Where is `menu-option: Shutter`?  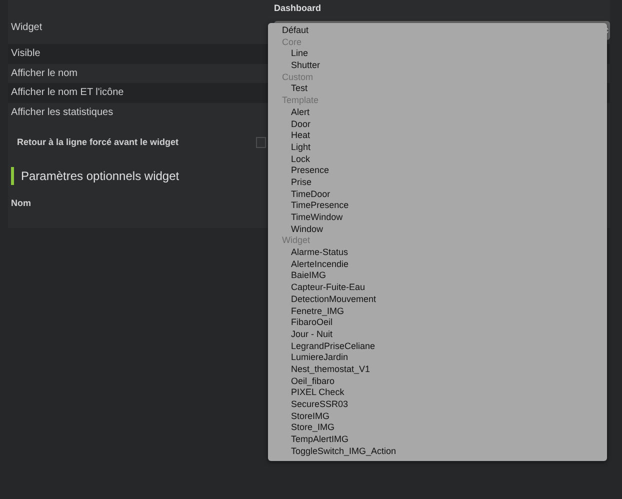 menu-option: Shutter is located at coordinates (294, 66).